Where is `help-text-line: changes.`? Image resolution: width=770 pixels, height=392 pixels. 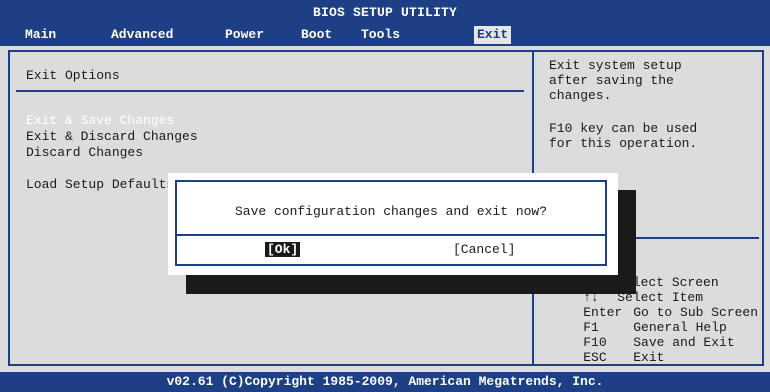
help-text-line: changes. is located at coordinates (580, 95).